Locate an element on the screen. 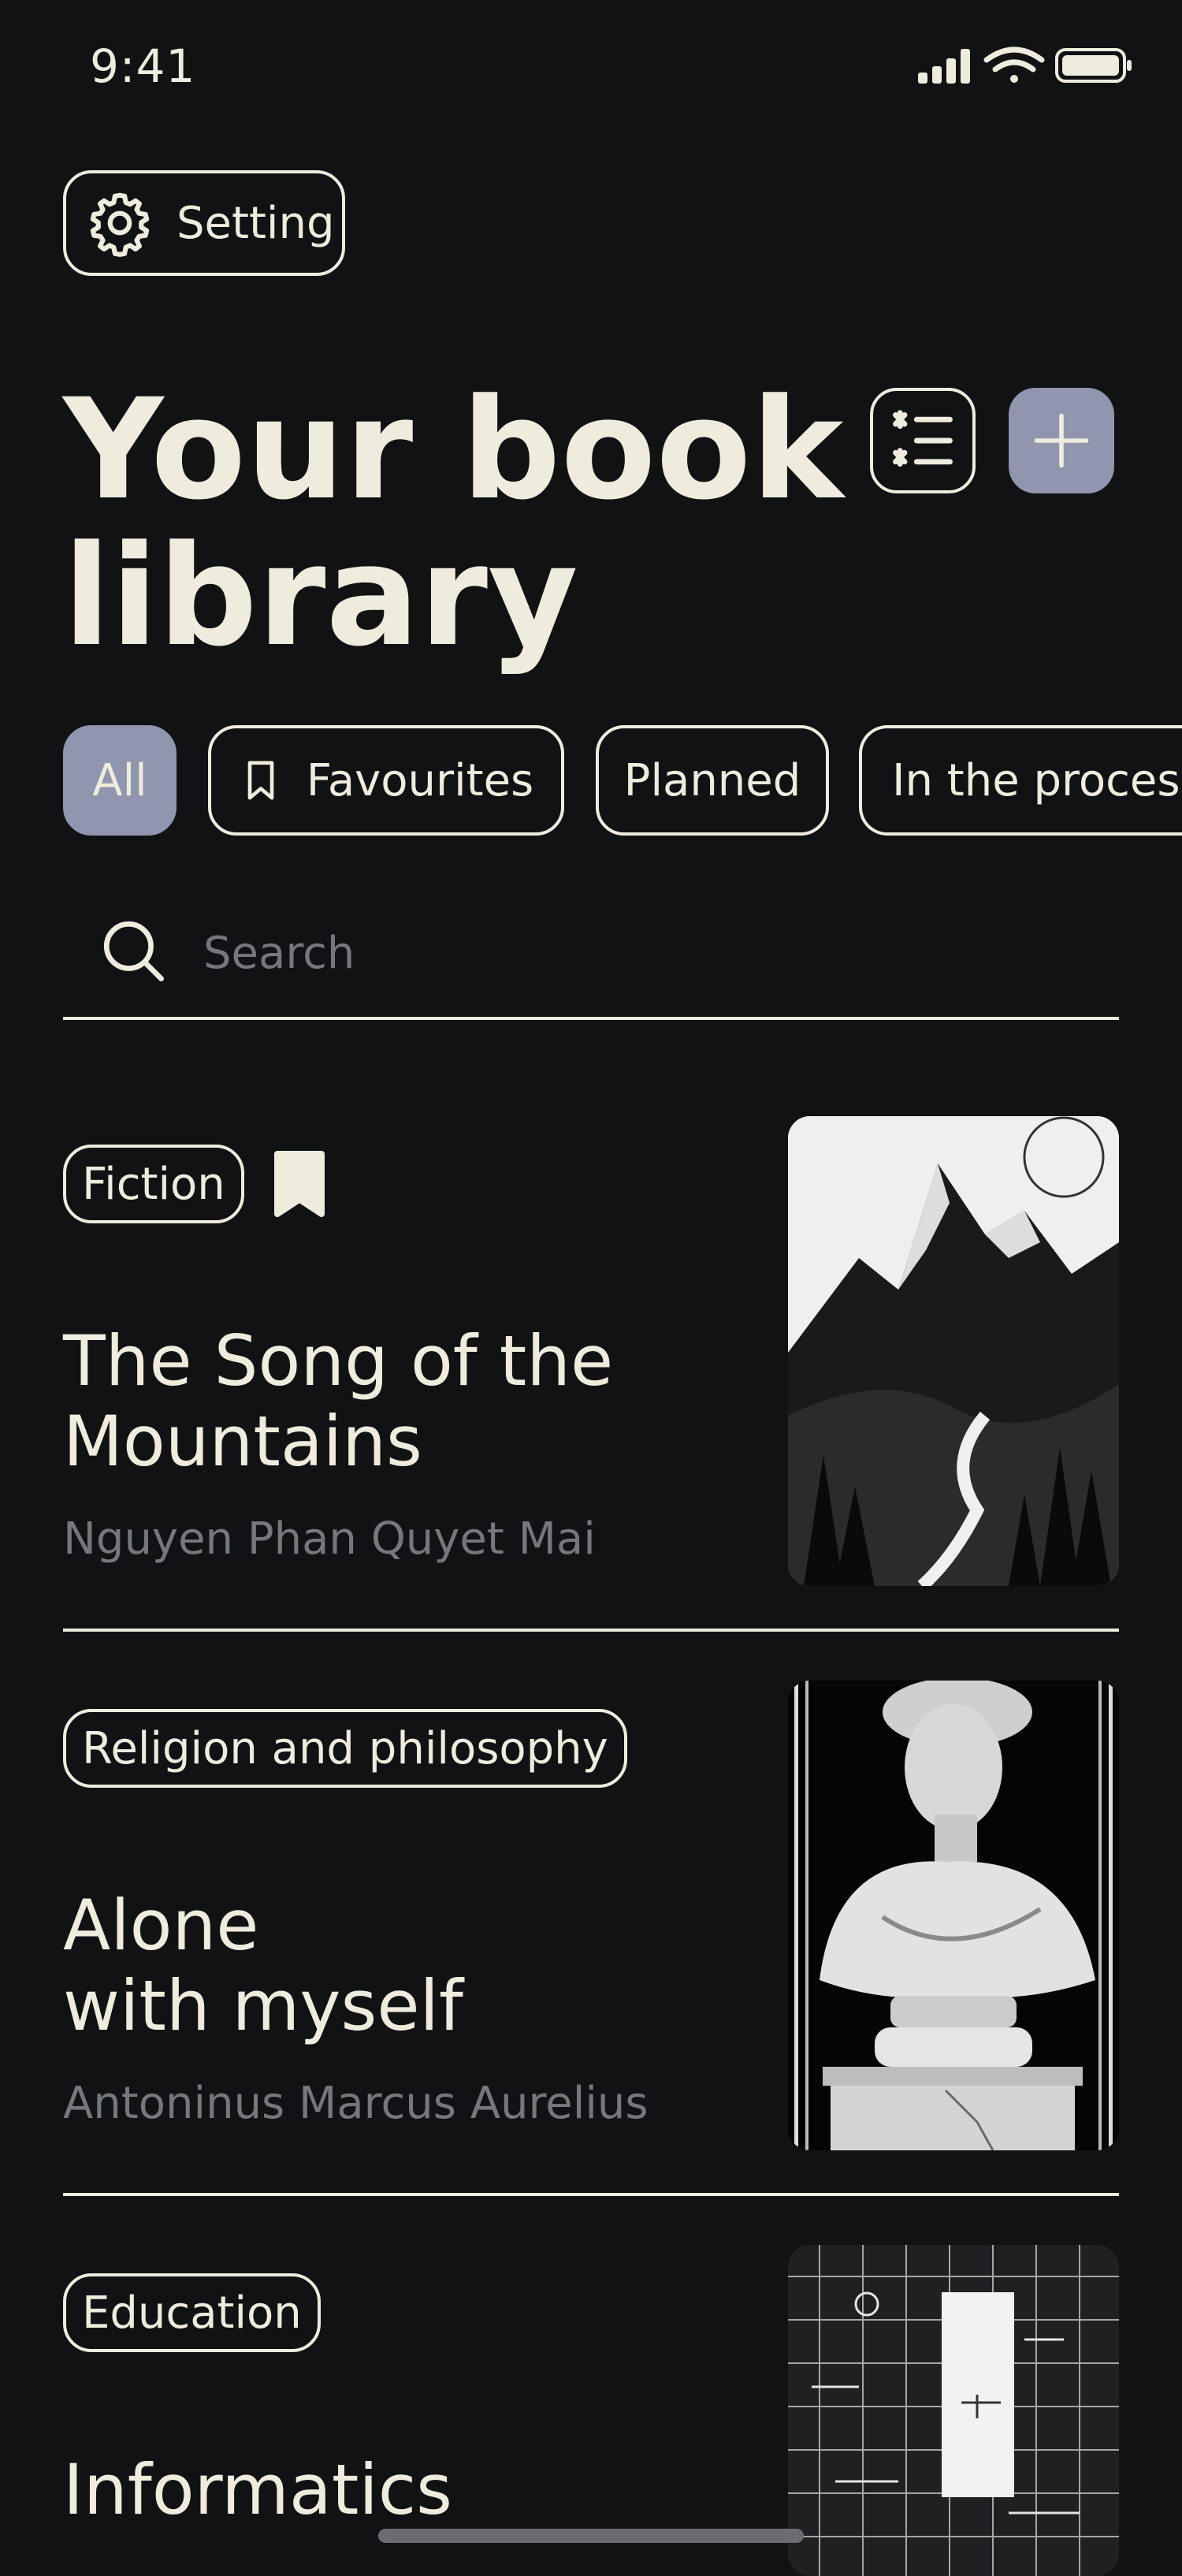 Image resolution: width=1182 pixels, height=2576 pixels. filter-all-label: All is located at coordinates (120, 780).